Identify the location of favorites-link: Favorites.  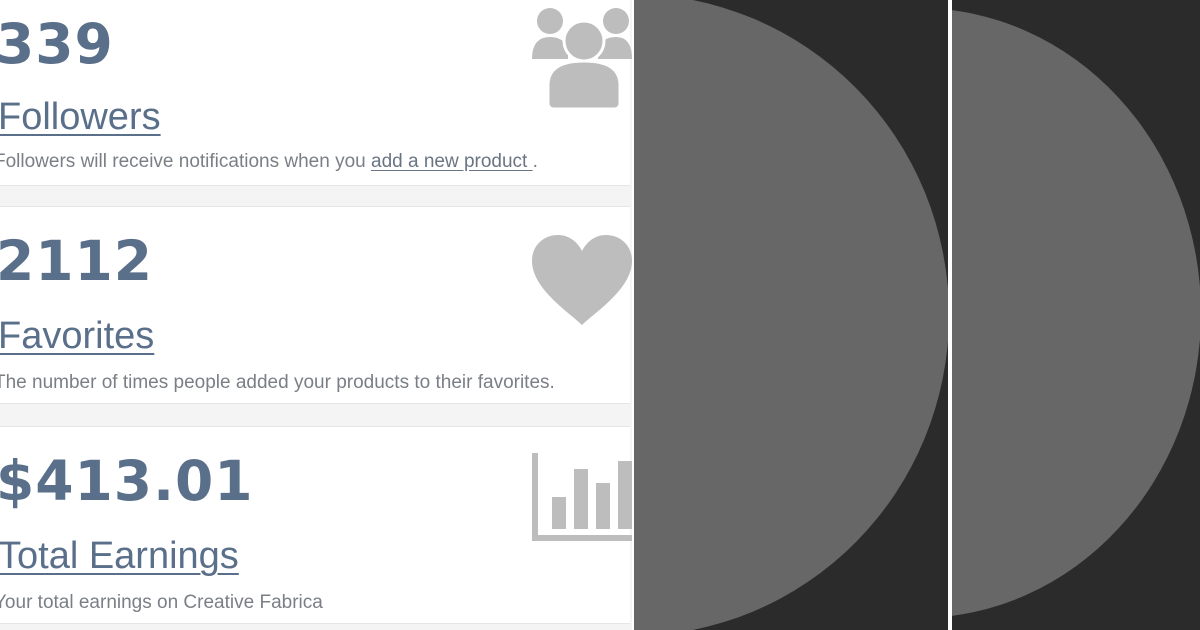
(77, 336).